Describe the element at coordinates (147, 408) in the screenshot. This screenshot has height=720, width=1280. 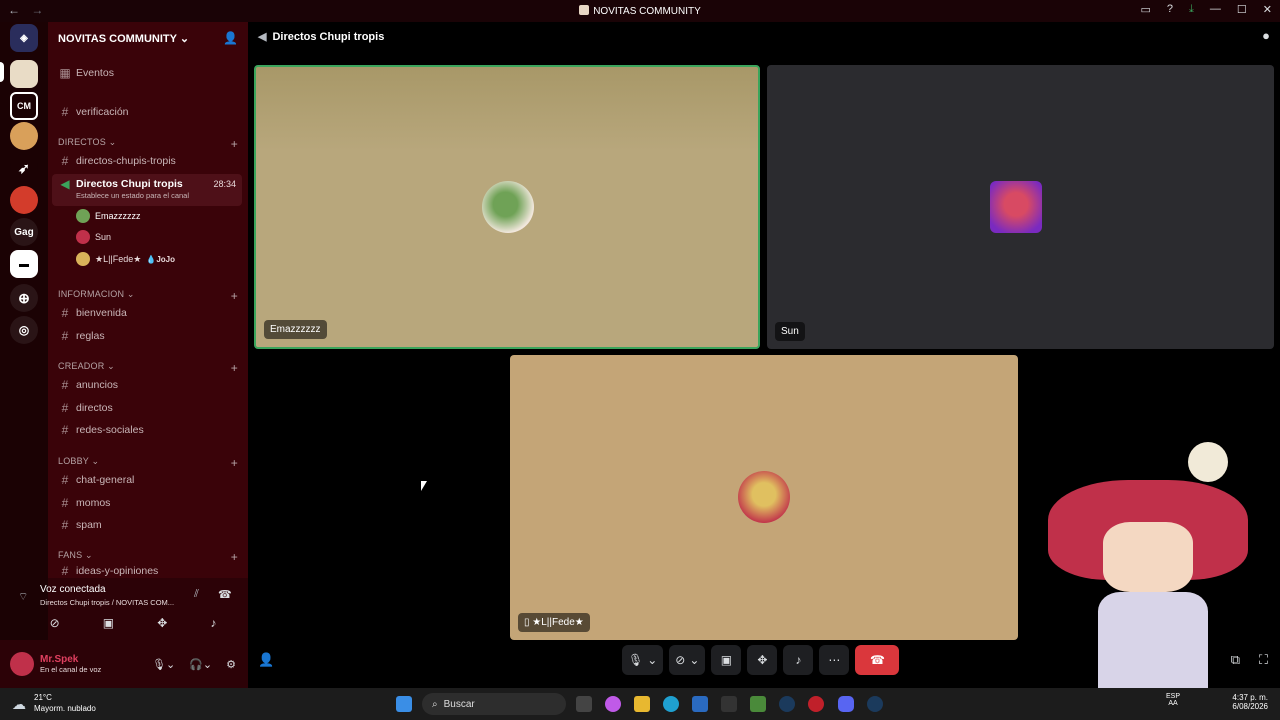
I see `channel-directos: # directos` at that location.